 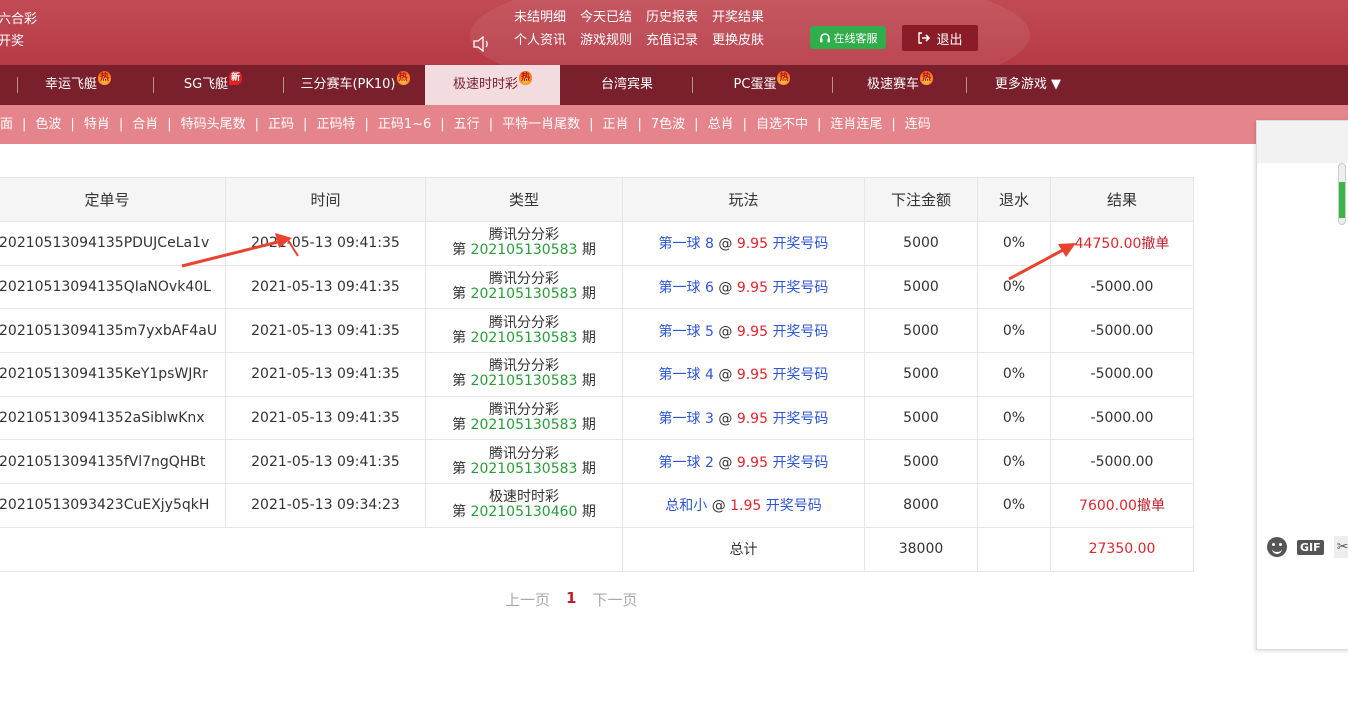 What do you see at coordinates (113, 505) in the screenshot?
I see `order-cell: 20210513093423CuEXjy5qkH` at bounding box center [113, 505].